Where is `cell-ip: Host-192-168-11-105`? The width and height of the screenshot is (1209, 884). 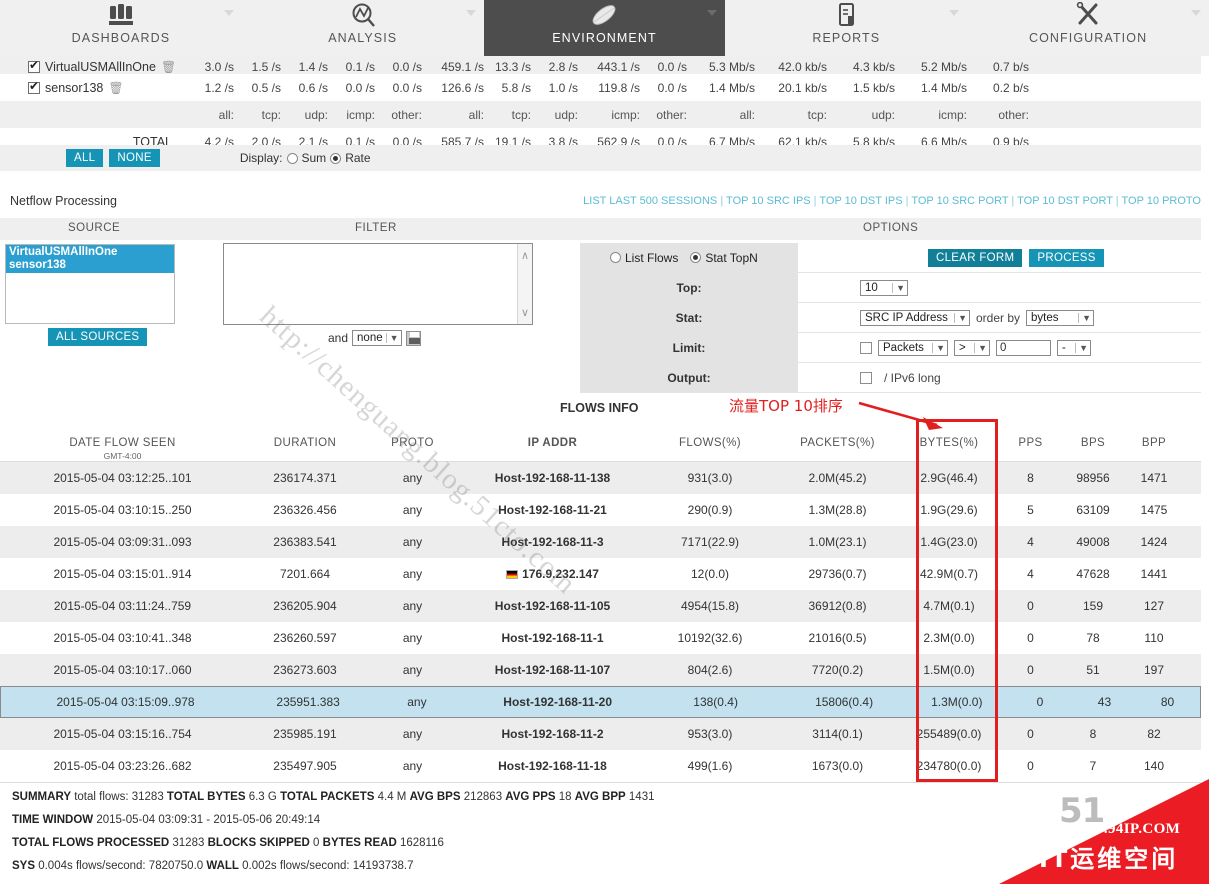
cell-ip: Host-192-168-11-105 is located at coordinates (552, 606).